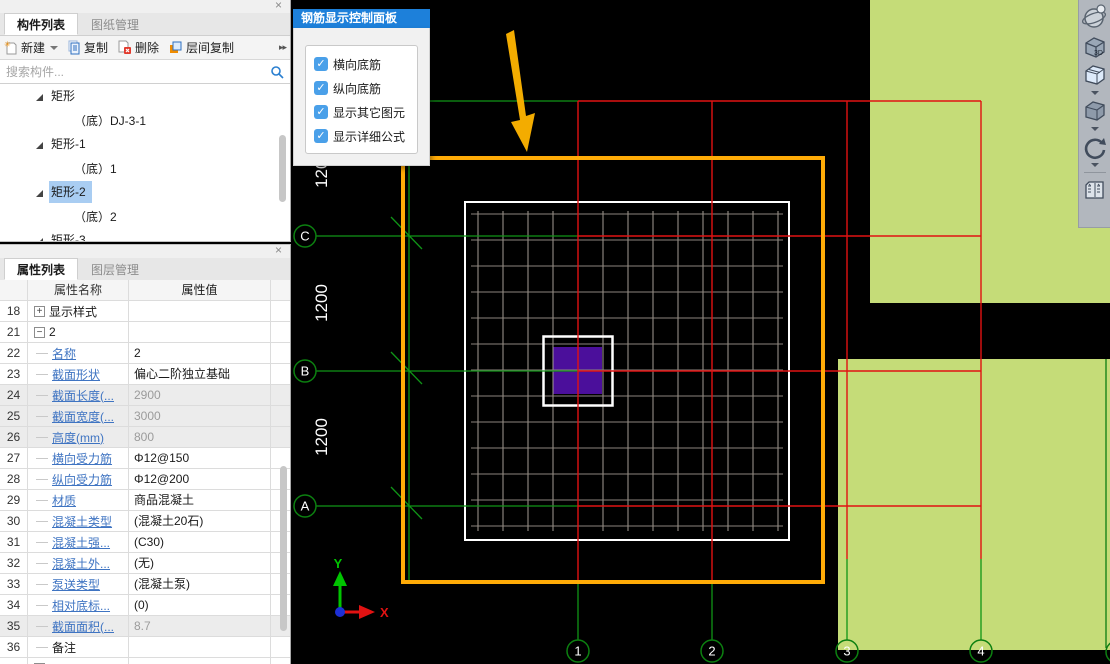 The width and height of the screenshot is (1110, 664). What do you see at coordinates (305, 506) in the screenshot?
I see `axis-label-a: A` at bounding box center [305, 506].